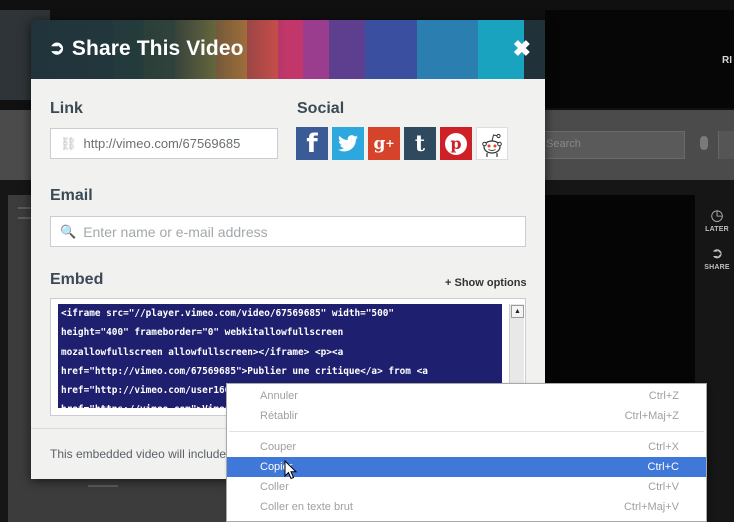 This screenshot has width=734, height=522. I want to click on google-plus-icon: g +, so click(384, 143).